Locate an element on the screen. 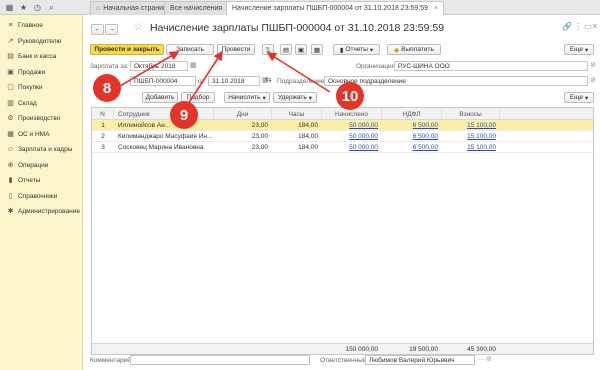 Image resolution: width=600 pixels, height=370 pixels. pay-button: ◆ Выплатить is located at coordinates (414, 49).